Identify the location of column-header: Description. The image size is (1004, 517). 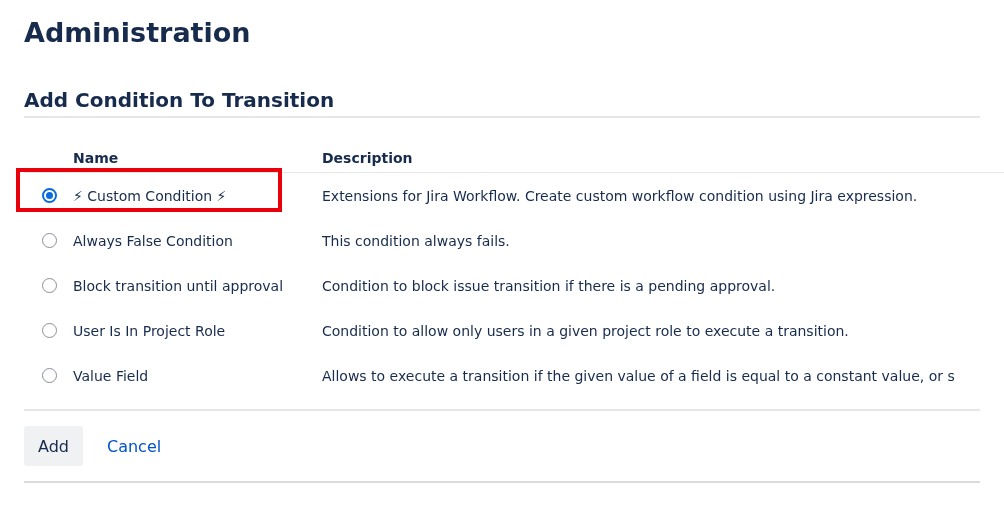
(368, 158).